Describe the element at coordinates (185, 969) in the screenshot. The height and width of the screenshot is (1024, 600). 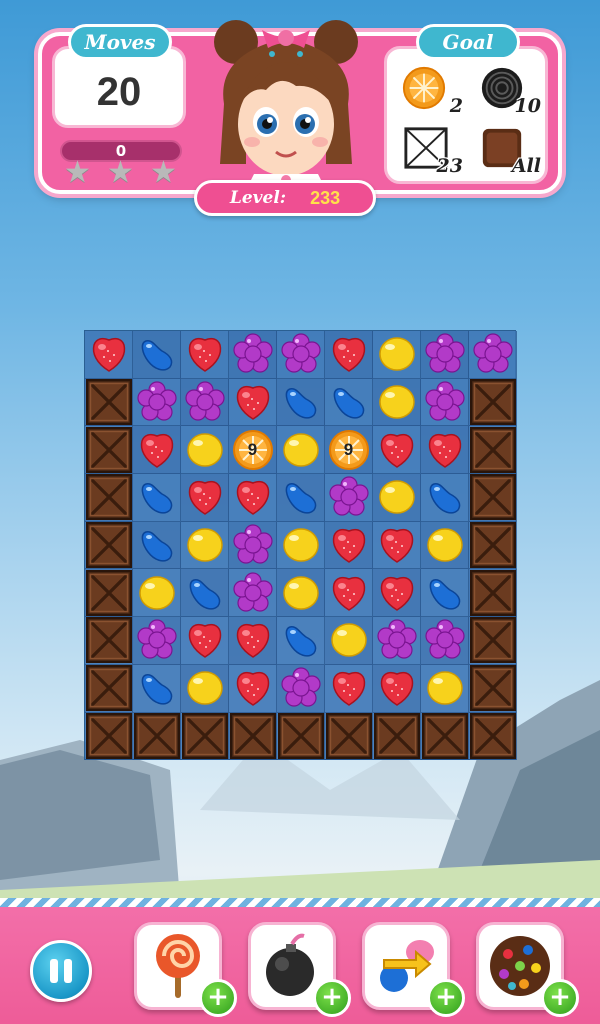
I see `lollipop-booster-button: +` at that location.